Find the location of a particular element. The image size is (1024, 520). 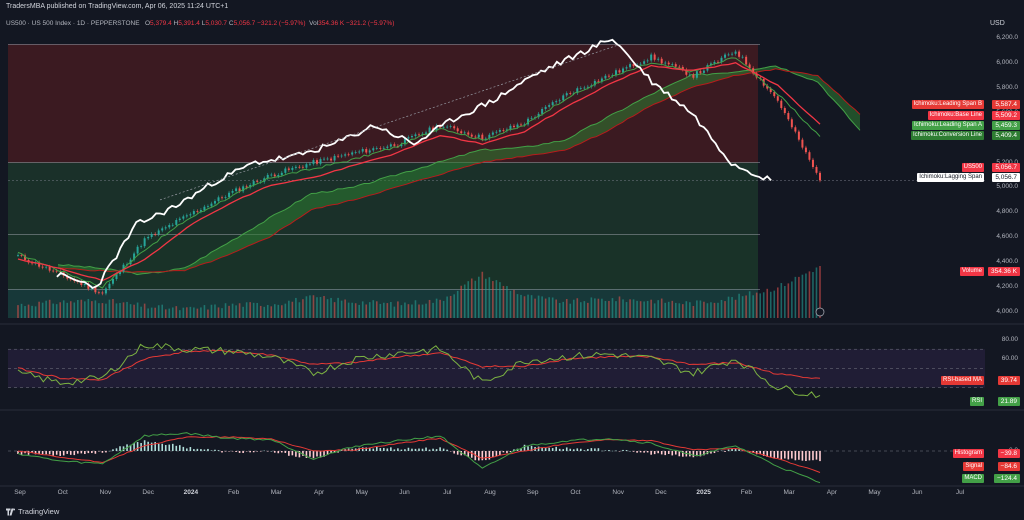

tag-base-value: 5,509.2 is located at coordinates (1006, 115).